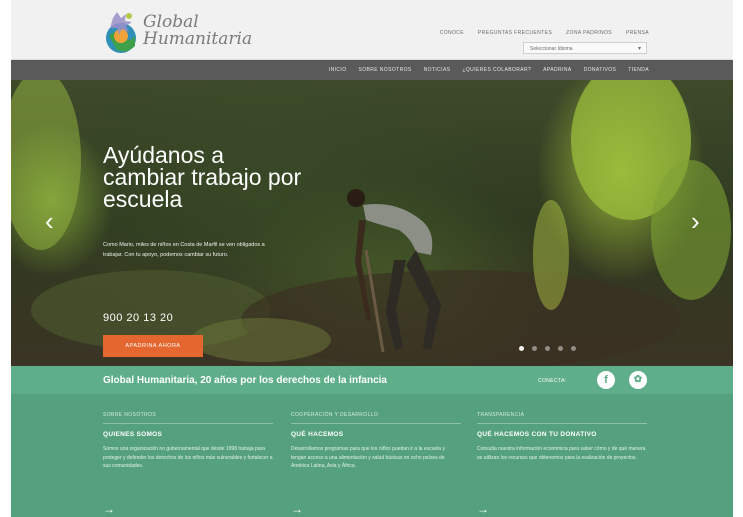 The image size is (743, 517). What do you see at coordinates (188, 418) in the screenshot?
I see `column-kicker: SOBRE NOSOTROS` at bounding box center [188, 418].